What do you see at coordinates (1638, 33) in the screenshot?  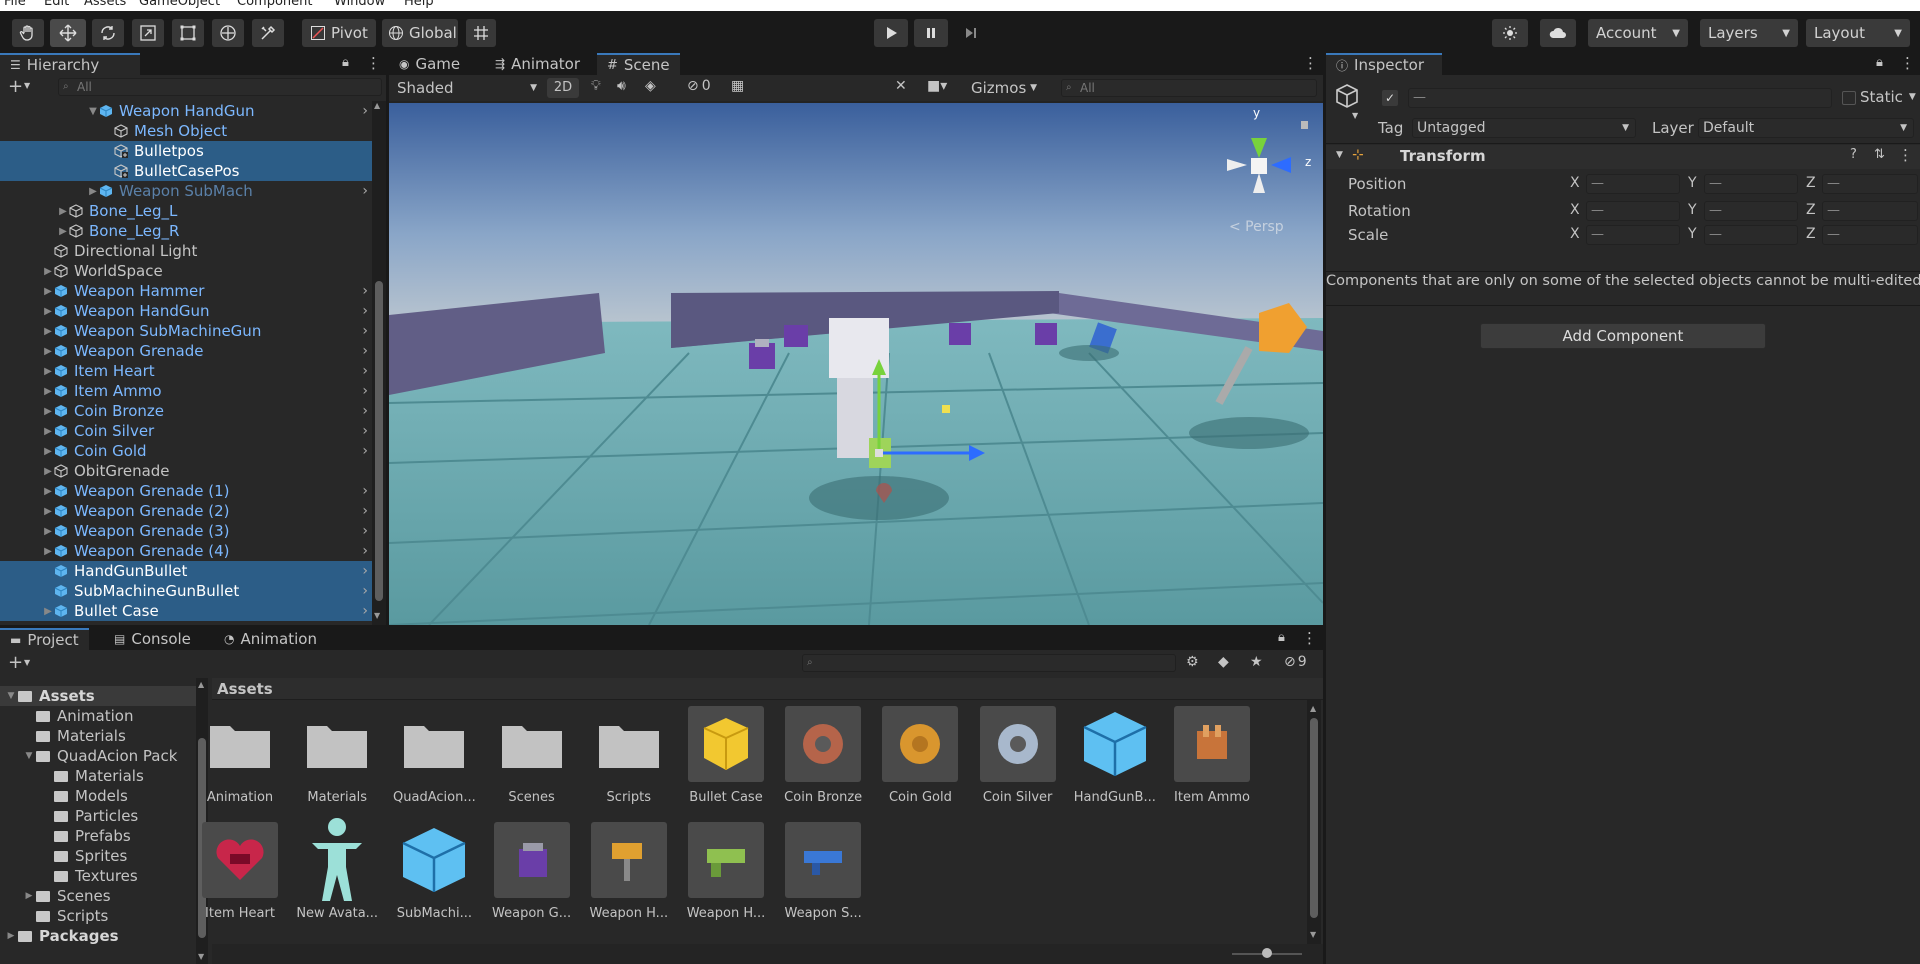 I see `account-dropdown: Account ▼` at bounding box center [1638, 33].